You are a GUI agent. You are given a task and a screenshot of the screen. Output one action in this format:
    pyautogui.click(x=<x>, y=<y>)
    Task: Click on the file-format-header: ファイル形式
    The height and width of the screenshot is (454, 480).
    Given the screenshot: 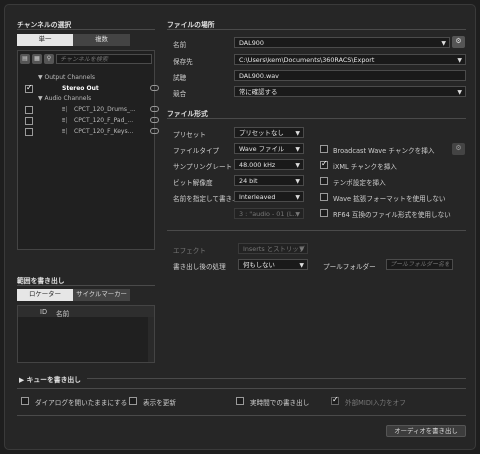 What is the action you would take?
    pyautogui.click(x=187, y=114)
    